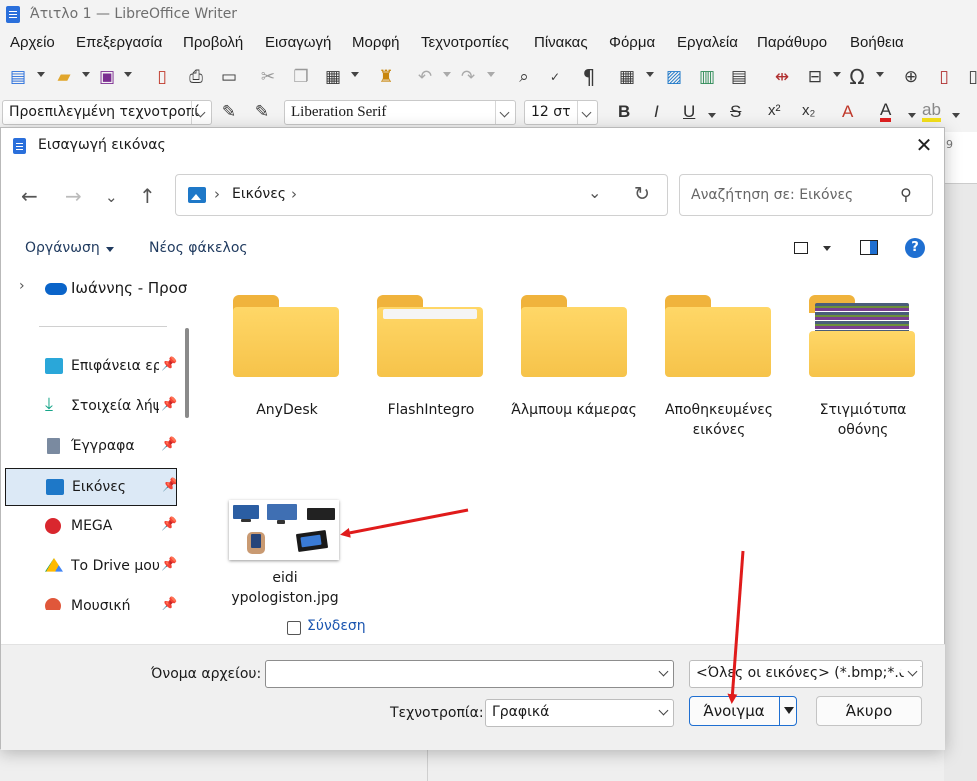 Image resolution: width=977 pixels, height=781 pixels. Describe the element at coordinates (524, 77) in the screenshot. I see `find-replace-icon: ⌕` at that location.